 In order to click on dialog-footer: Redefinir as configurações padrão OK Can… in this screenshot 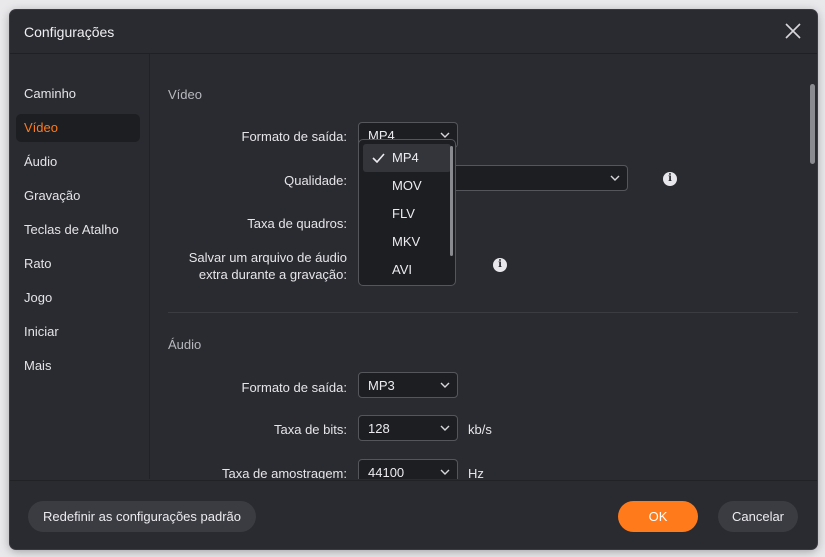, I will do `click(413, 514)`.